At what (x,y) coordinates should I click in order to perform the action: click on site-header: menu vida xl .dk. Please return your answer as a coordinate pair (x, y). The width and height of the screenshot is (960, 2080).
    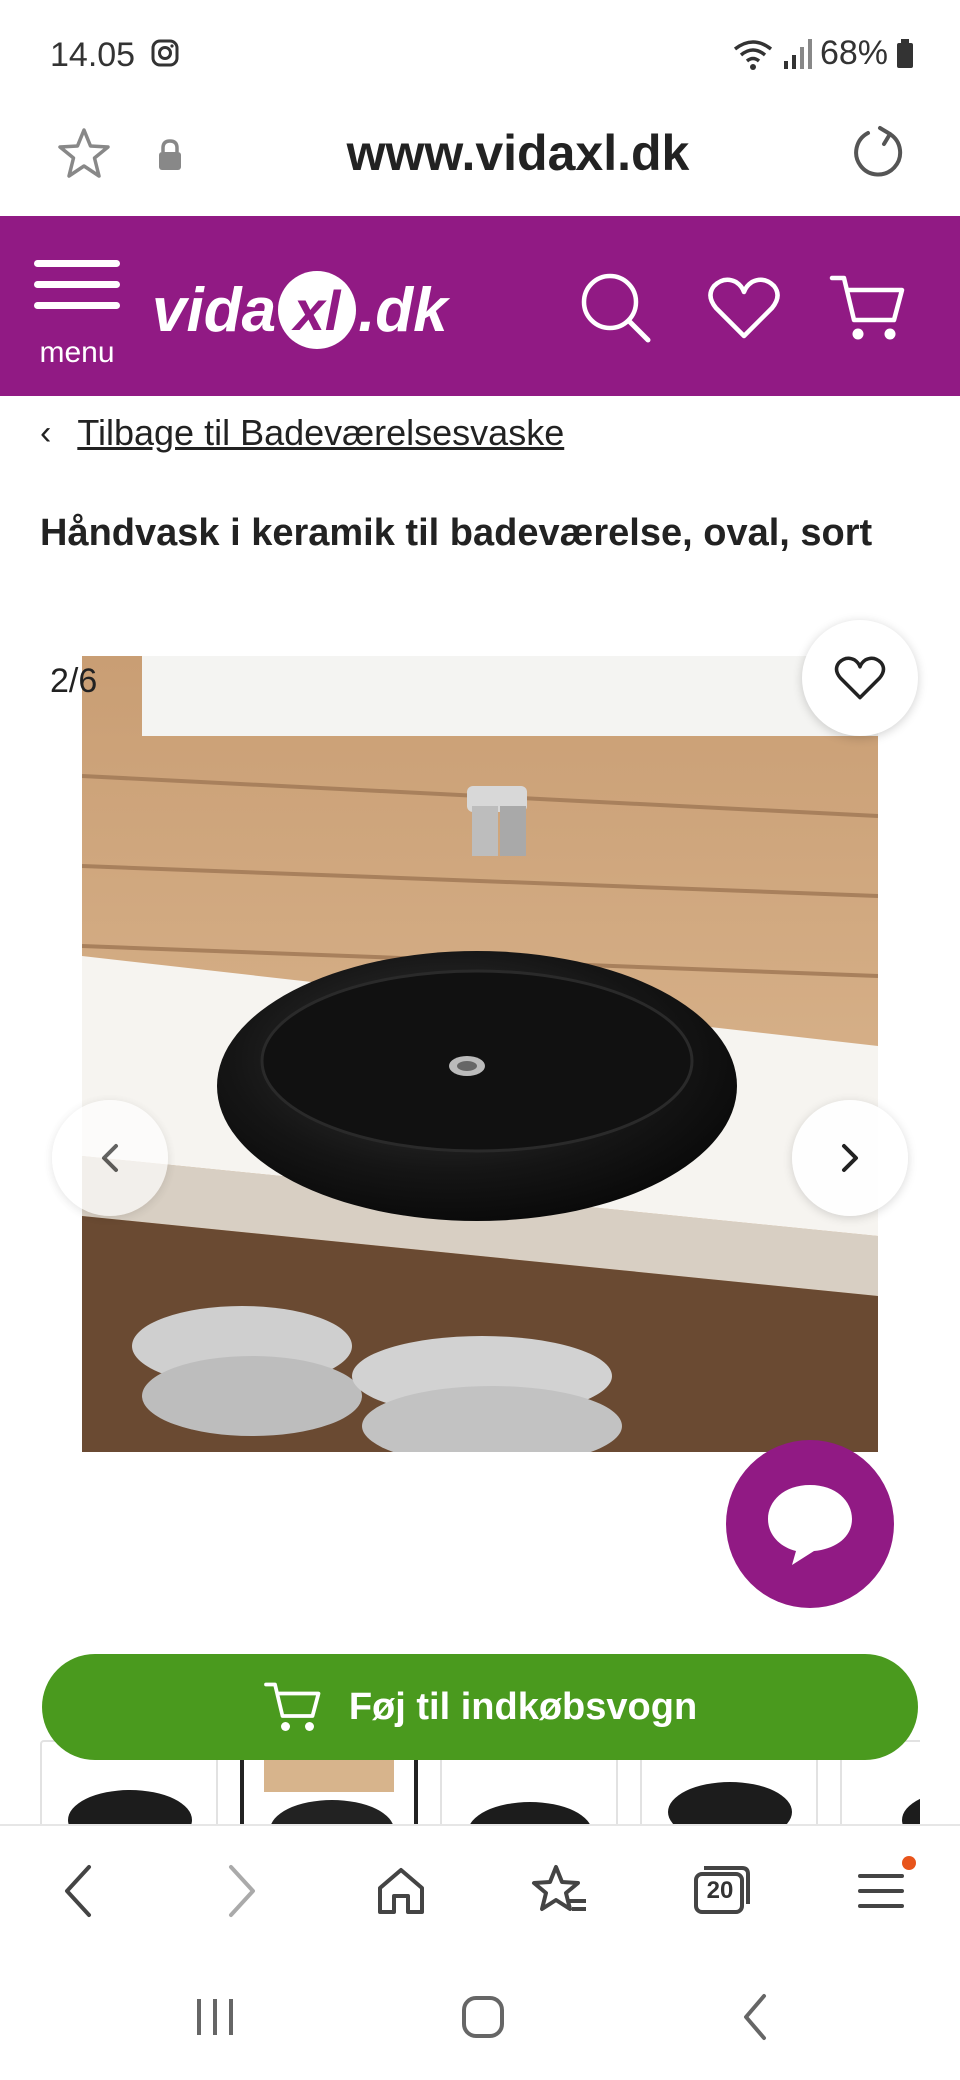
    Looking at the image, I should click on (480, 306).